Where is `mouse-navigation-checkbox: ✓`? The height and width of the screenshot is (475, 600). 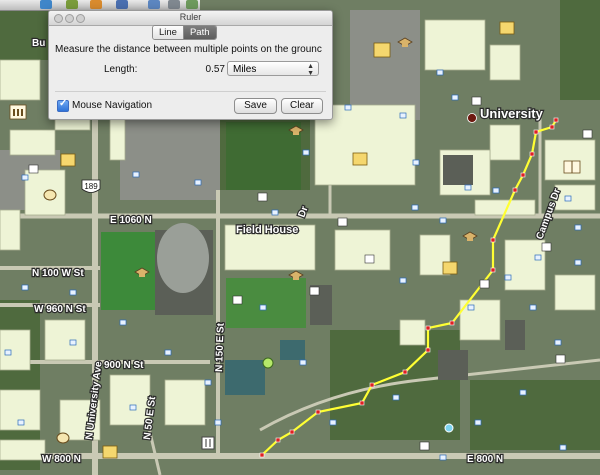
mouse-navigation-checkbox: ✓ is located at coordinates (63, 105).